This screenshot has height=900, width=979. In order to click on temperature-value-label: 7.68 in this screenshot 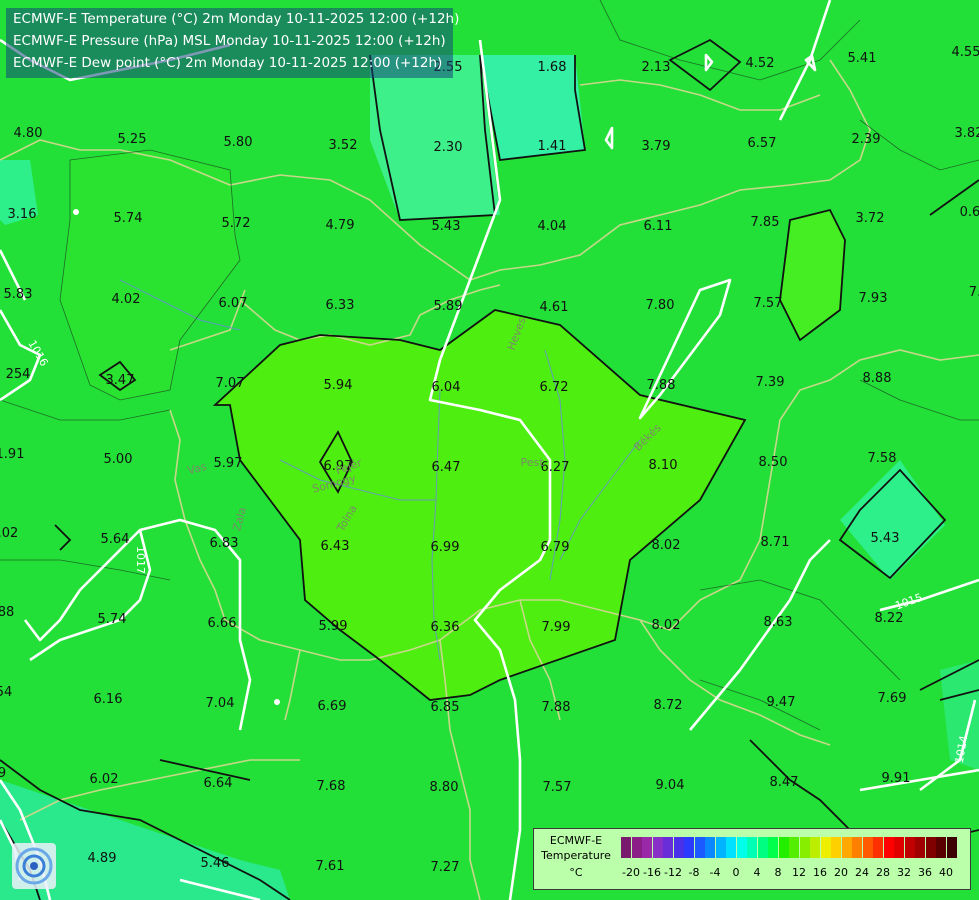, I will do `click(331, 786)`.